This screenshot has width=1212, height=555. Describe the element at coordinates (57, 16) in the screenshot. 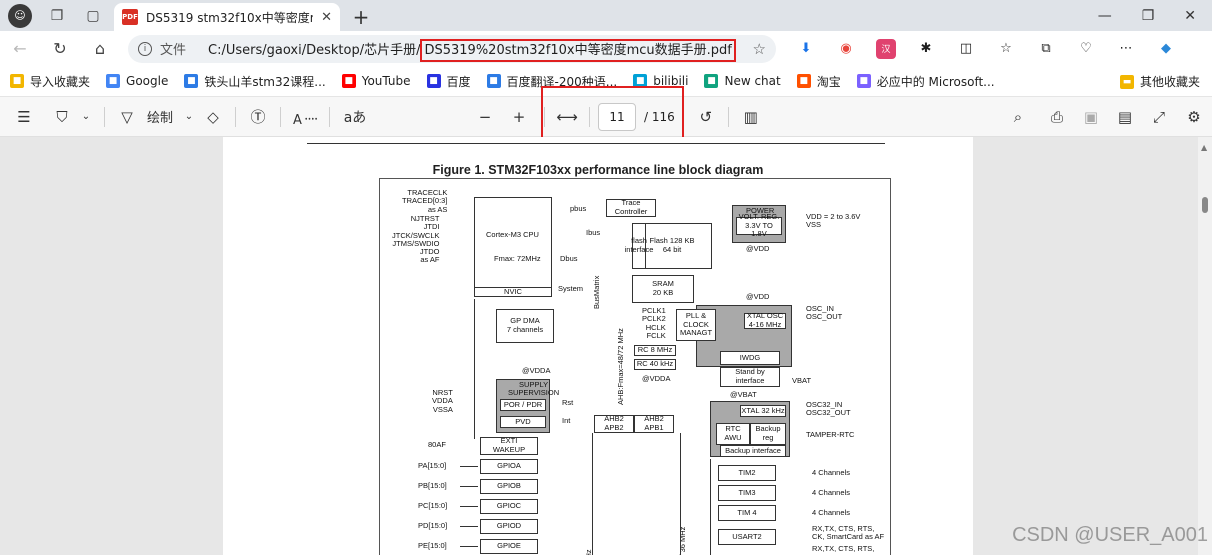

I see `workspaces-icon: ❐` at that location.